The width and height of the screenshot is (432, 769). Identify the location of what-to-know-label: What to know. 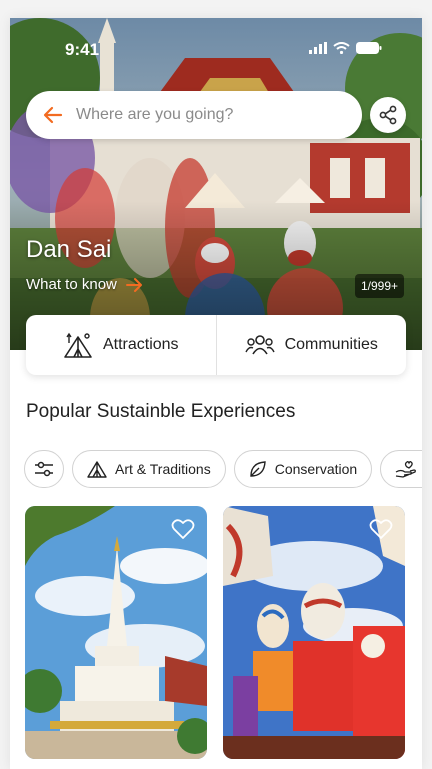
(71, 284).